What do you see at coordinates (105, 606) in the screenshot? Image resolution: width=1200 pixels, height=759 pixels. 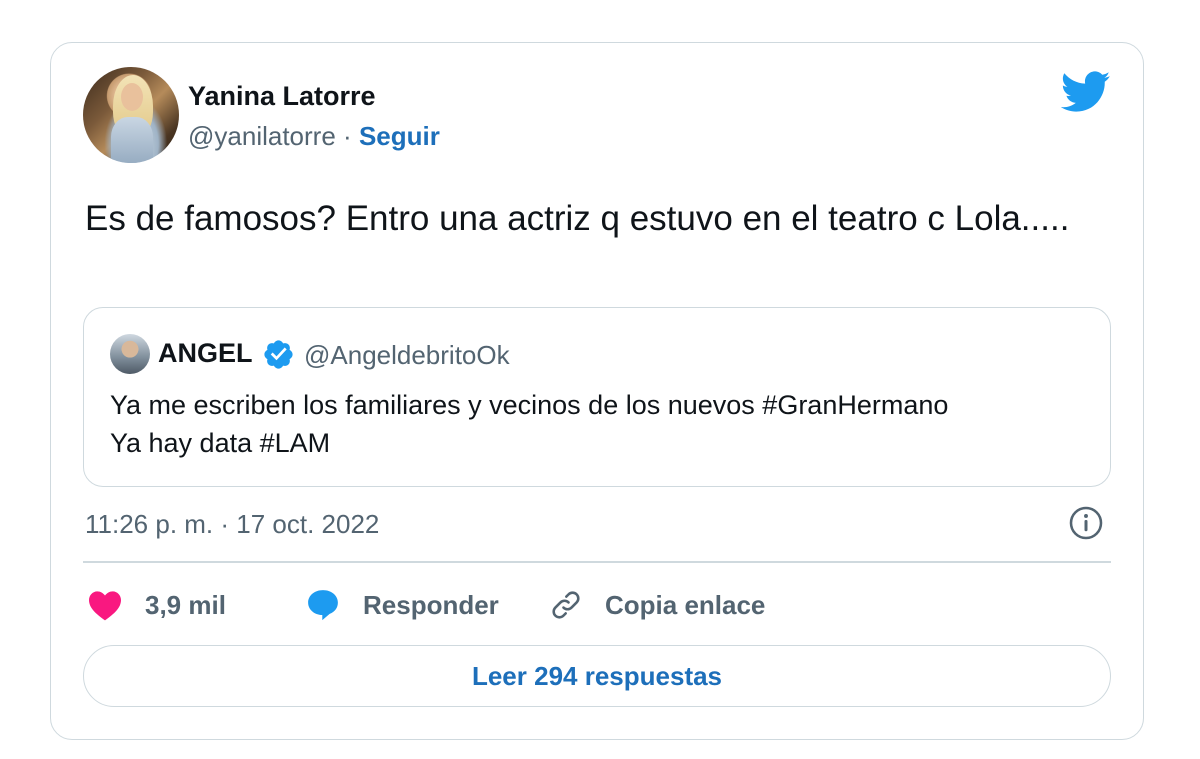 I see `heart-icon` at bounding box center [105, 606].